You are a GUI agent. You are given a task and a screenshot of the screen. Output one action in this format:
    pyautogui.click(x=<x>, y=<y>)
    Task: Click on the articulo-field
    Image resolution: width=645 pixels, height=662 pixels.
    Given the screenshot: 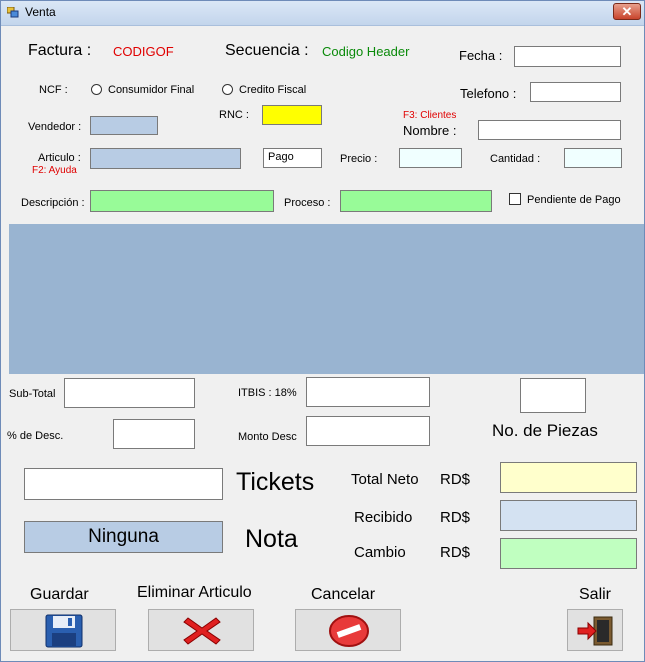 What is the action you would take?
    pyautogui.click(x=165, y=158)
    